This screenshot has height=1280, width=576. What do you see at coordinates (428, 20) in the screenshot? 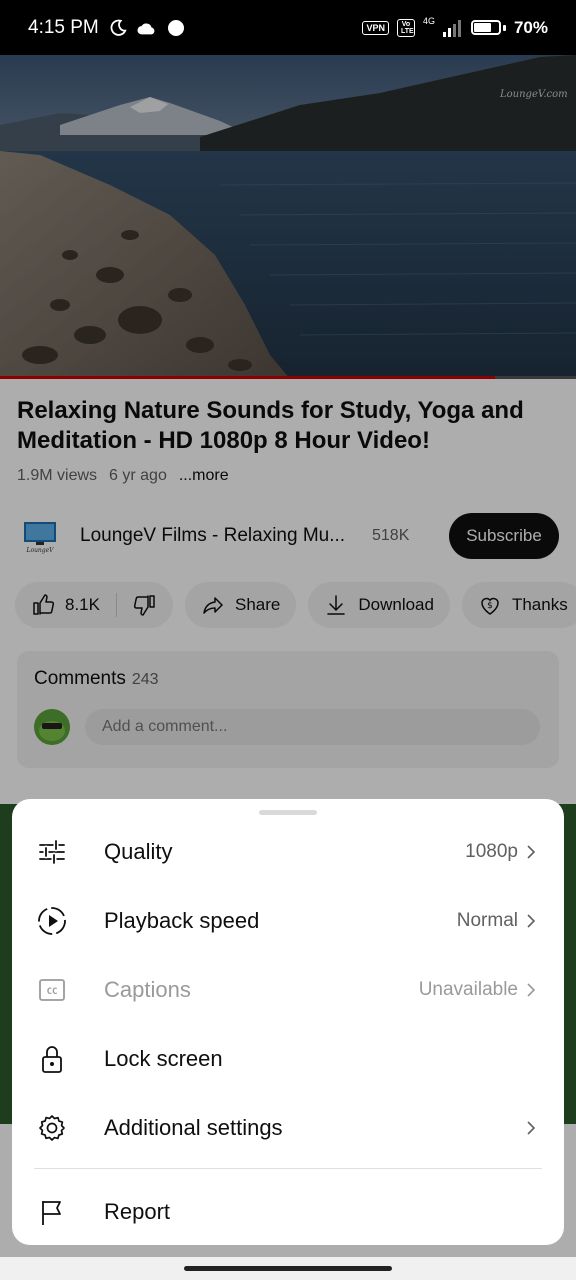
I see `network-type: 4G` at bounding box center [428, 20].